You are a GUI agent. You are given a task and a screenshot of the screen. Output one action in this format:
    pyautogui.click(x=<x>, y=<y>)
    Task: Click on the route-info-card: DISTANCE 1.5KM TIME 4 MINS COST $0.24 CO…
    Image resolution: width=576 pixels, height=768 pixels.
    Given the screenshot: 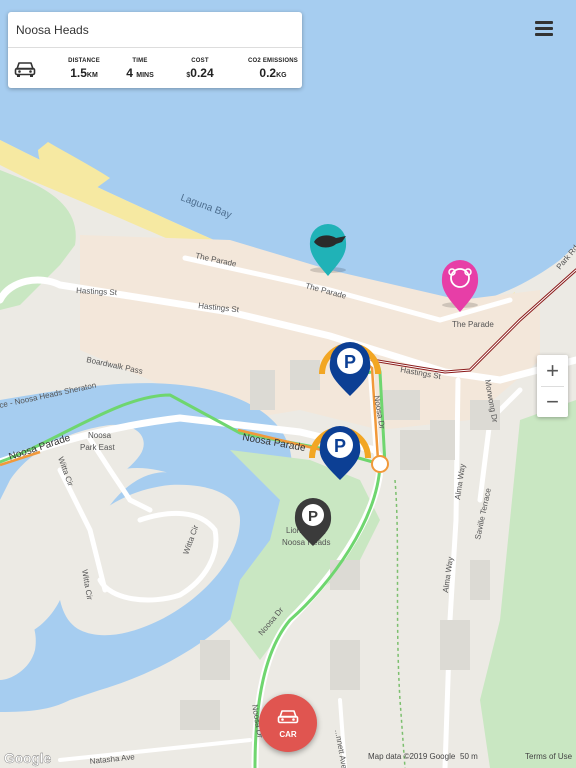 What is the action you would take?
    pyautogui.click(x=155, y=50)
    